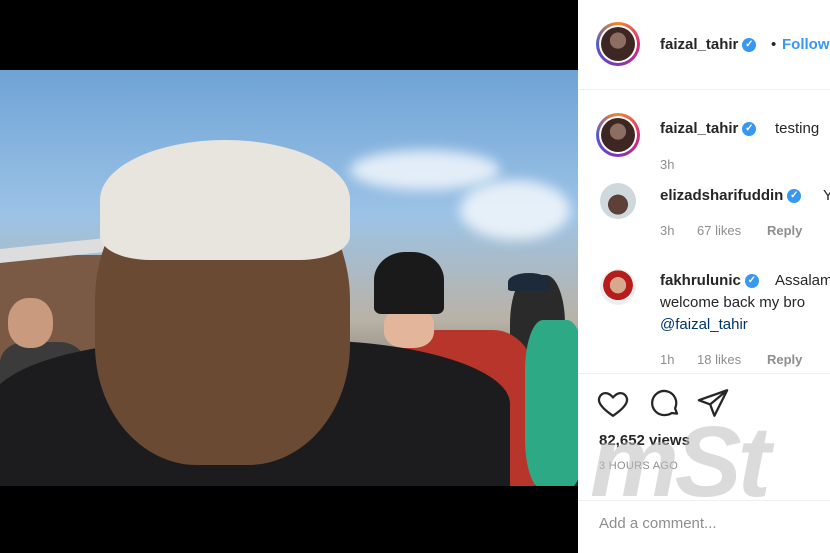 Image resolution: width=830 pixels, height=553 pixels. What do you see at coordinates (667, 359) in the screenshot?
I see `comment-time: 1h` at bounding box center [667, 359].